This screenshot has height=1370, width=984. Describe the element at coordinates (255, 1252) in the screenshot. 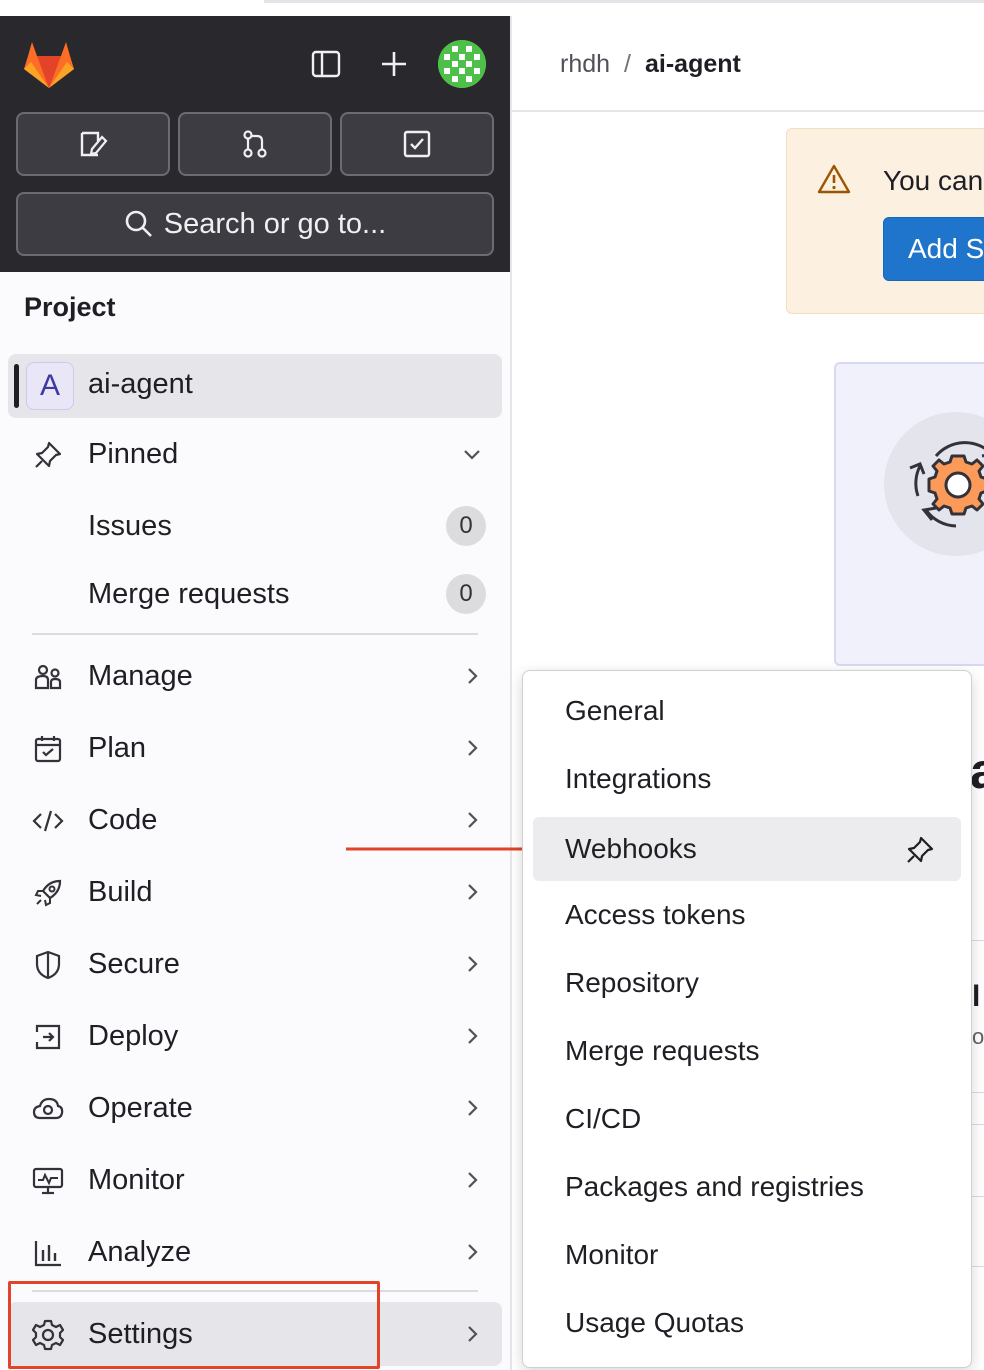

I see `sidebar-item-analyze: Analyze` at that location.